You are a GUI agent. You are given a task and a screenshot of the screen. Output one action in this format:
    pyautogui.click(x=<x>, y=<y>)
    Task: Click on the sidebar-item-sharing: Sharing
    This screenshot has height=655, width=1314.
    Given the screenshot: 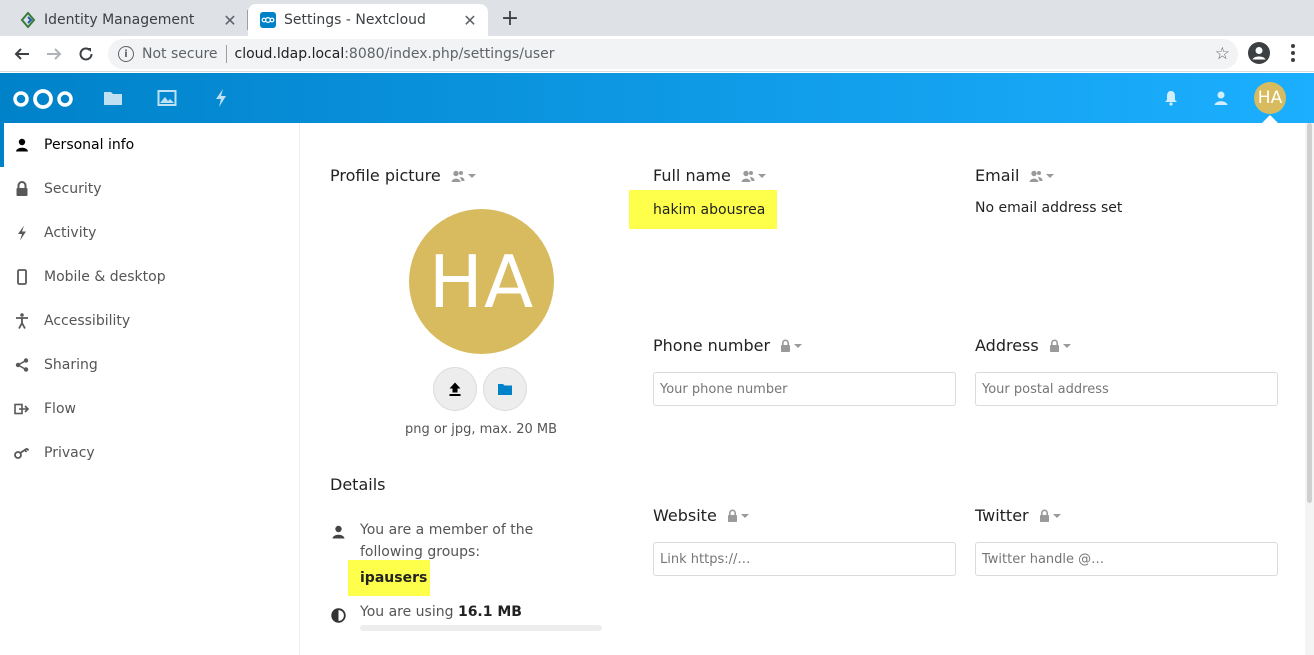 What is the action you would take?
    pyautogui.click(x=149, y=365)
    